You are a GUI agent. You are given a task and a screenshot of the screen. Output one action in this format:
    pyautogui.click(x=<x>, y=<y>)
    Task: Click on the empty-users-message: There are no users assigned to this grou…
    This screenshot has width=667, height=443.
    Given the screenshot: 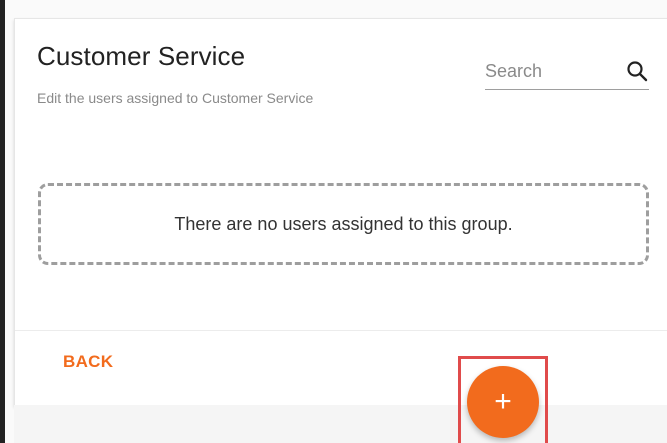 What is the action you would take?
    pyautogui.click(x=343, y=223)
    